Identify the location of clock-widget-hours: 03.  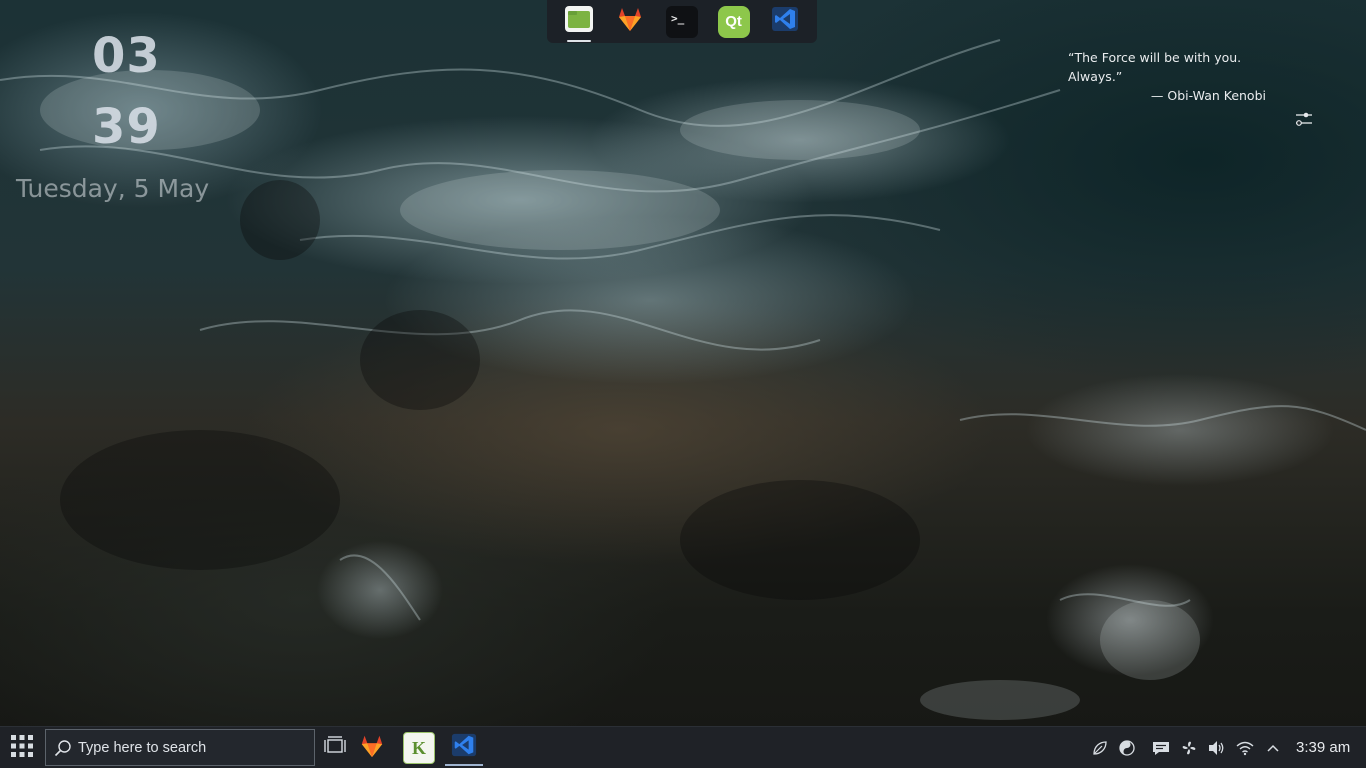
(126, 56).